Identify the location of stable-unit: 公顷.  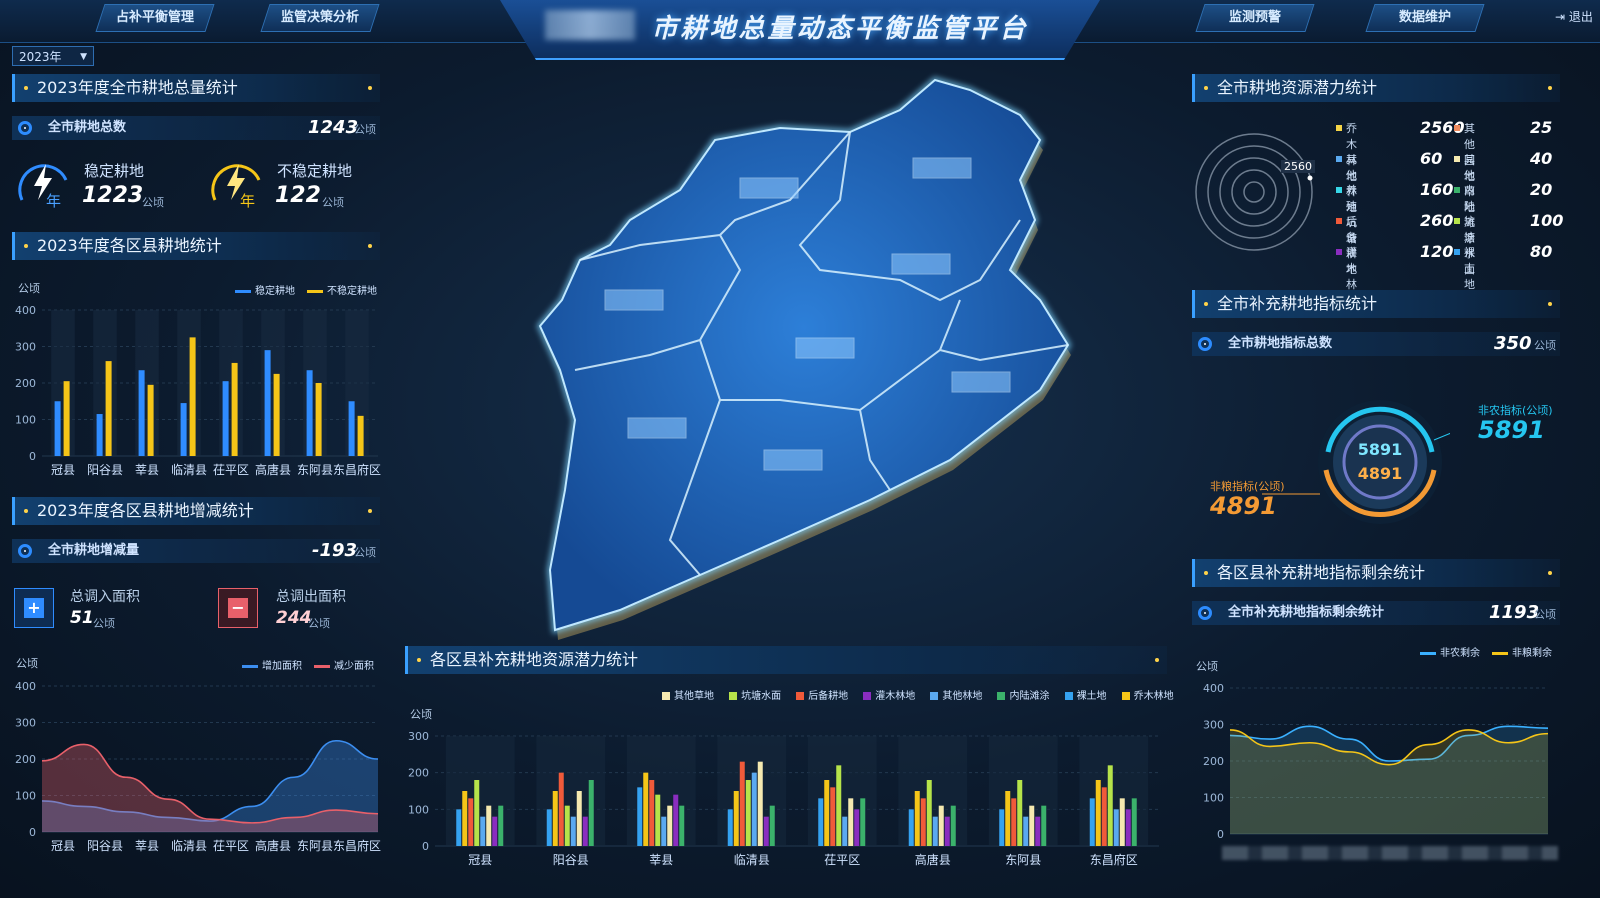
(153, 202).